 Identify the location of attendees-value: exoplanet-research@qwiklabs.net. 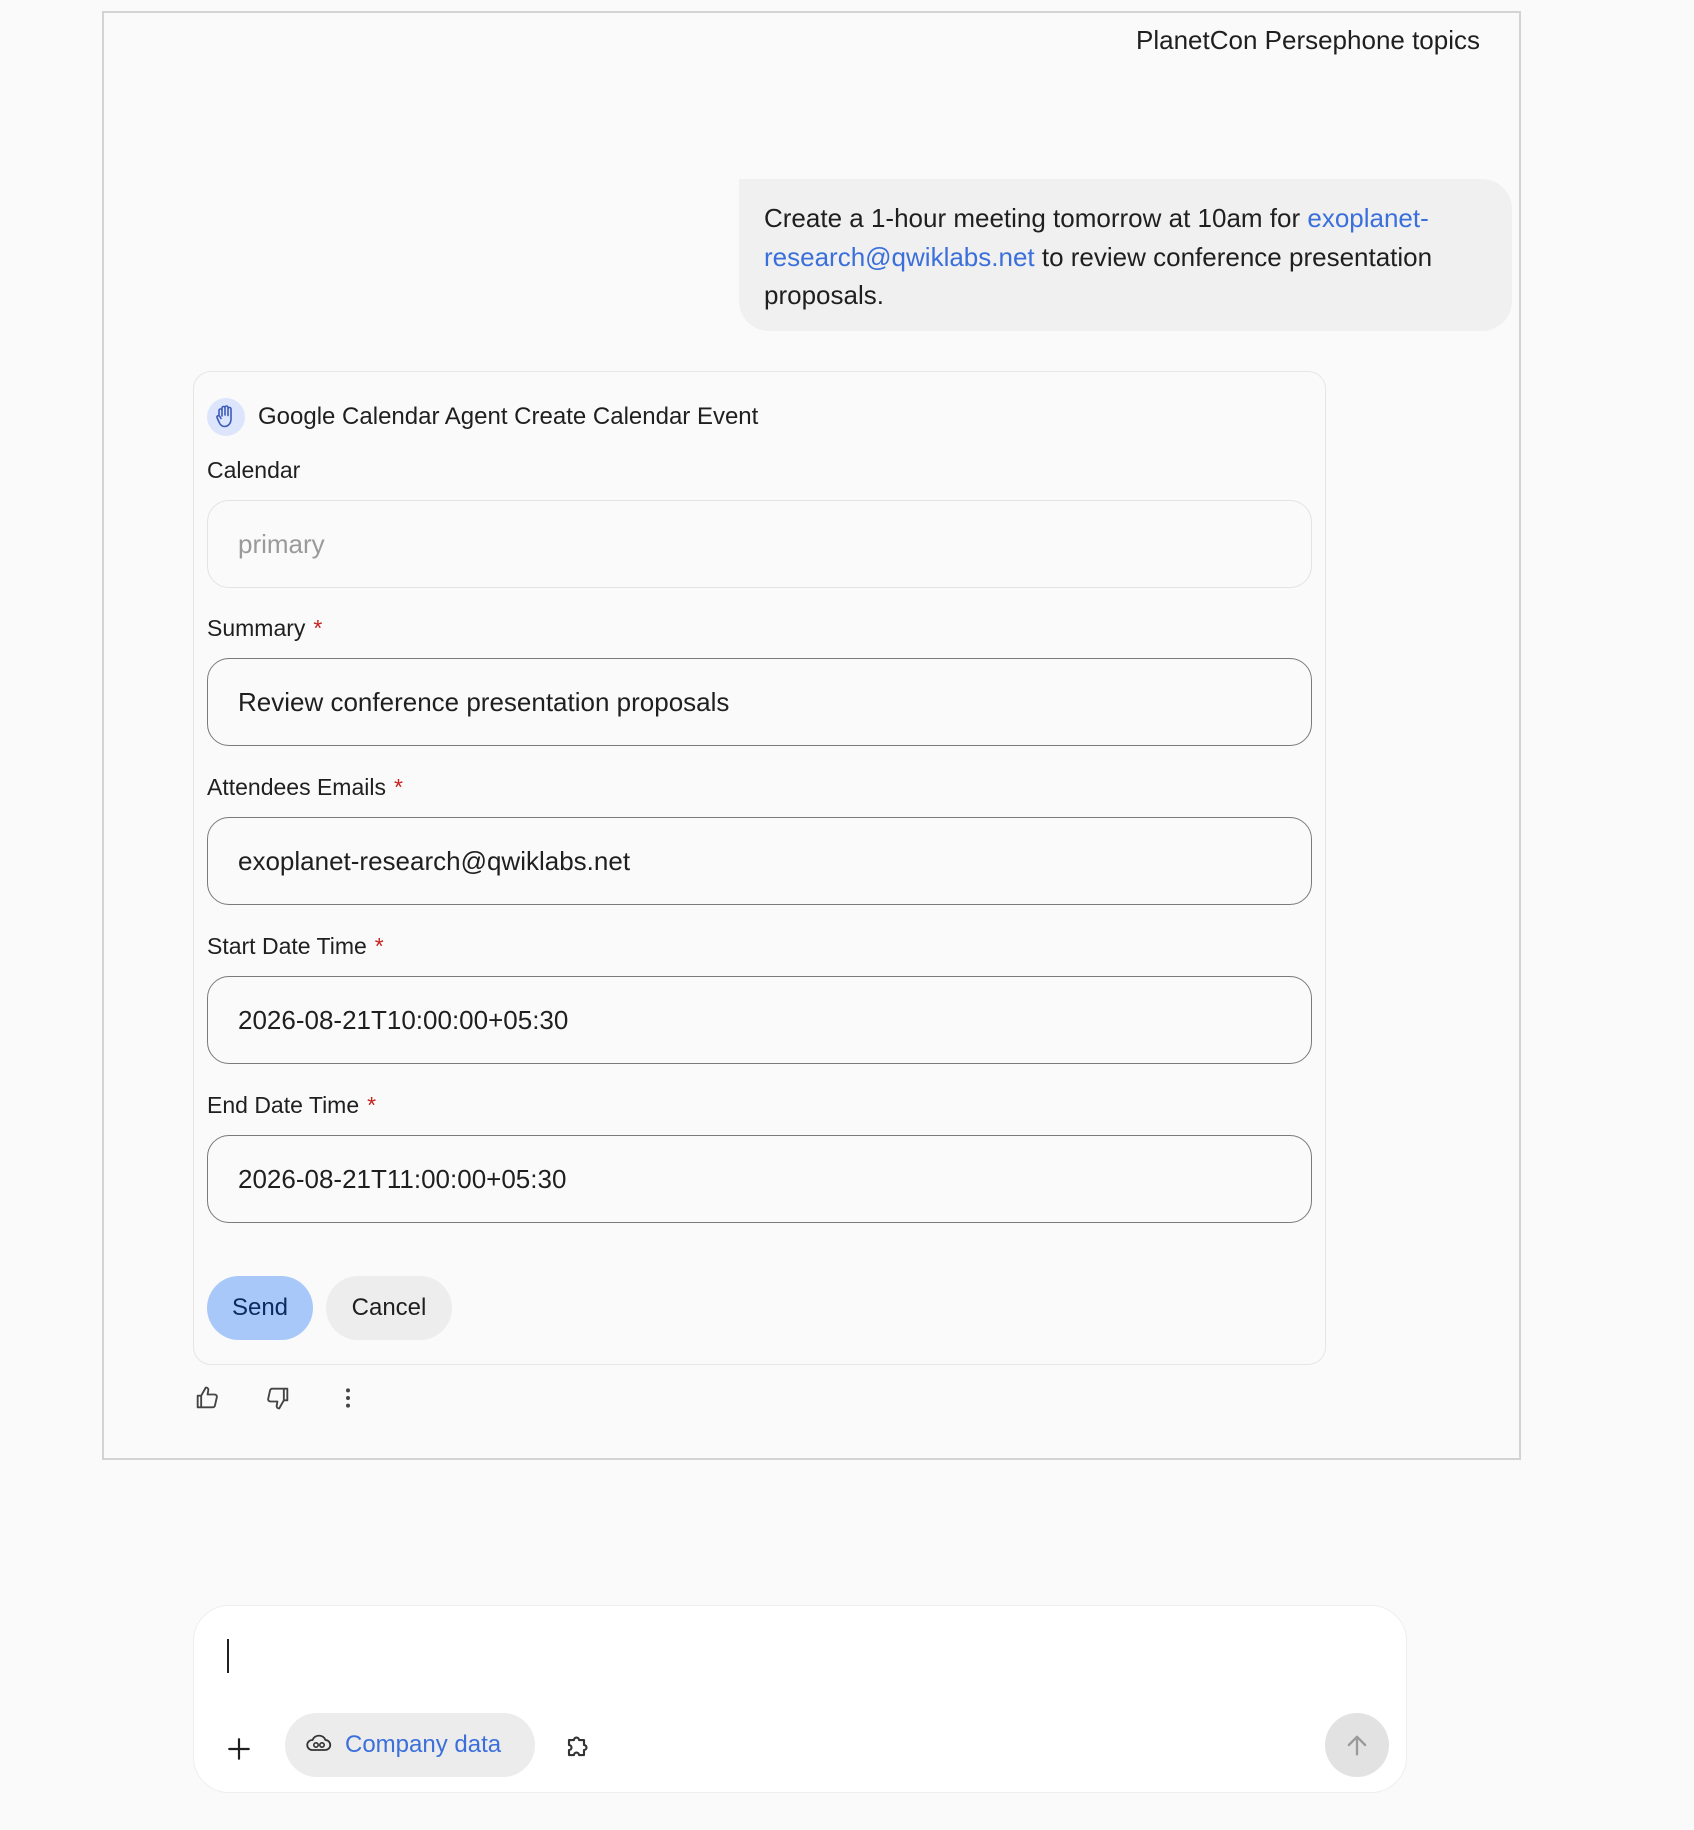
(434, 860).